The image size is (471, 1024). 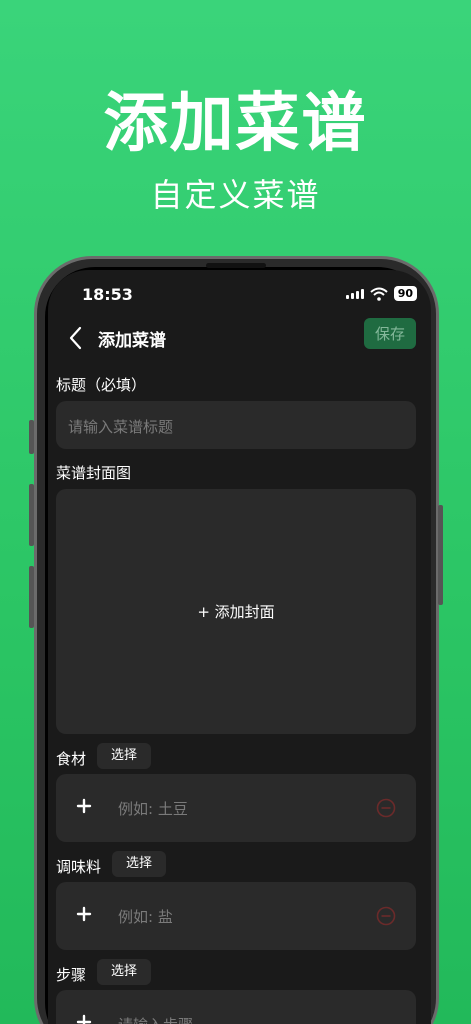 I want to click on cover-label: 菜谱封面图, so click(x=94, y=473).